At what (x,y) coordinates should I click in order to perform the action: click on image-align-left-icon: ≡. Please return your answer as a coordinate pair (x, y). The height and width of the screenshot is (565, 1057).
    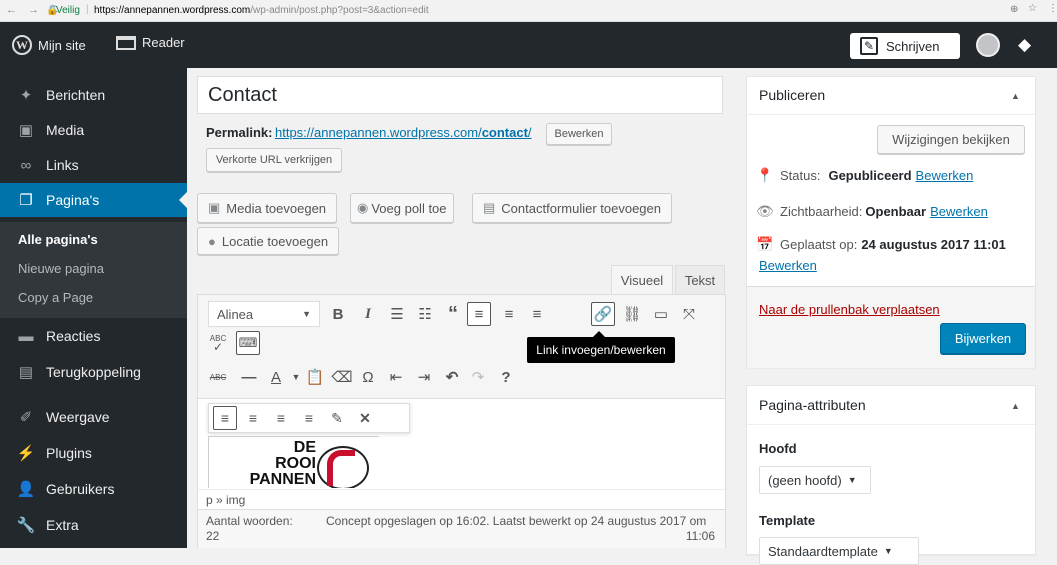
    Looking at the image, I should click on (225, 418).